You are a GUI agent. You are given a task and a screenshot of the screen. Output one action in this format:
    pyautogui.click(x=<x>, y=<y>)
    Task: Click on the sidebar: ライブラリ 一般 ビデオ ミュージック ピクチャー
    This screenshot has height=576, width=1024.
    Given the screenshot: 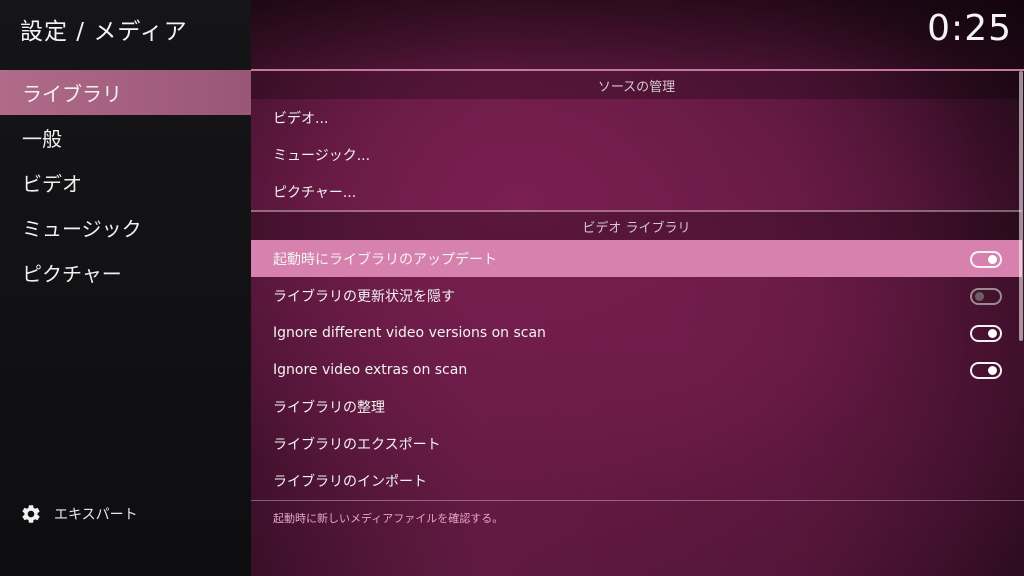 What is the action you would take?
    pyautogui.click(x=125, y=182)
    